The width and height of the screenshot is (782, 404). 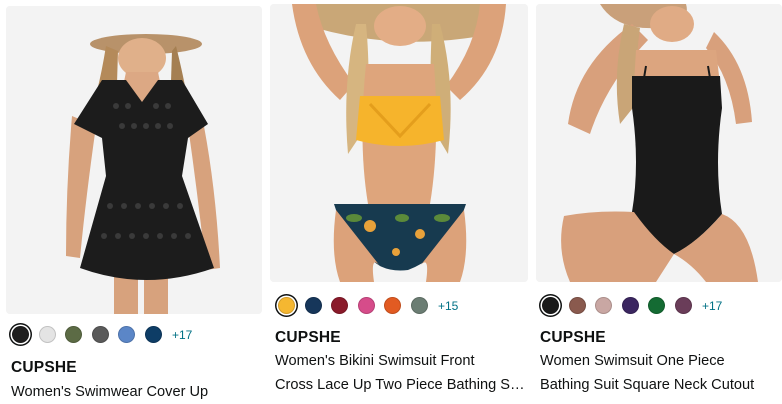 What do you see at coordinates (400, 385) in the screenshot?
I see `product-title-line: Cross Lace Up Two Piece Bathing Suit` at bounding box center [400, 385].